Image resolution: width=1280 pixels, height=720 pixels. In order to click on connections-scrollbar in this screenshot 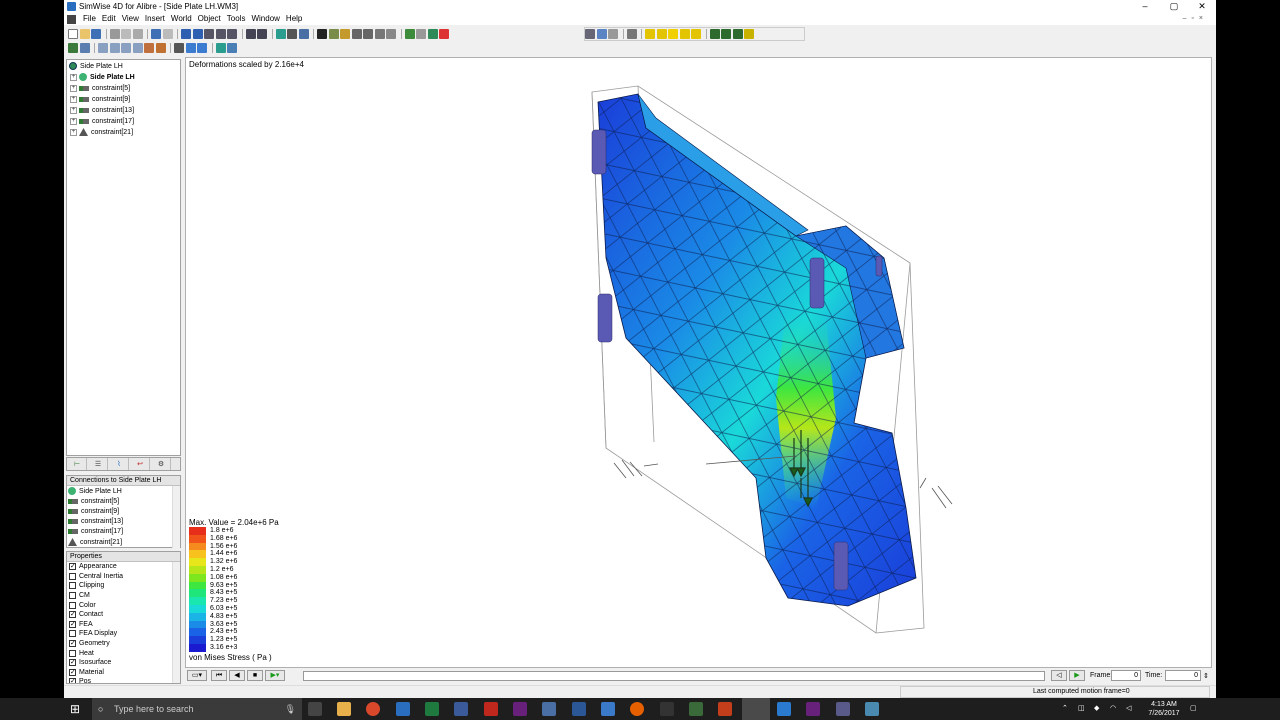, I will do `click(176, 517)`.